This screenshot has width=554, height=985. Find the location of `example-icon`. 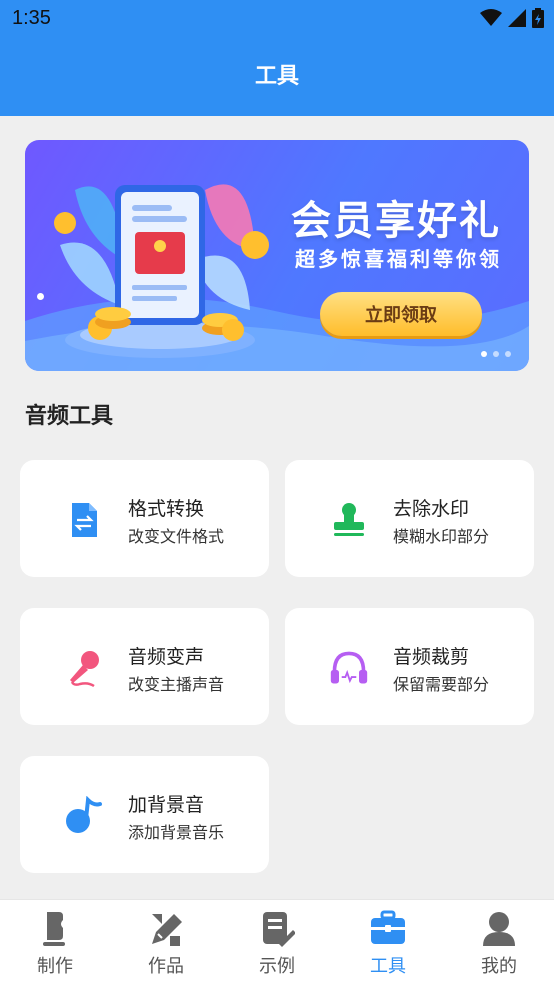

example-icon is located at coordinates (279, 929).